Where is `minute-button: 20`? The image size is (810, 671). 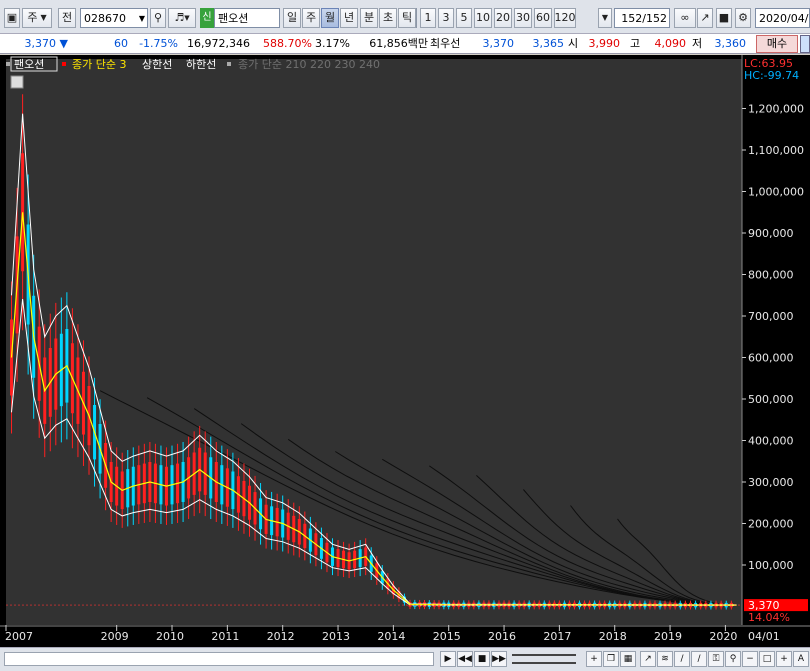 minute-button: 20 is located at coordinates (503, 18).